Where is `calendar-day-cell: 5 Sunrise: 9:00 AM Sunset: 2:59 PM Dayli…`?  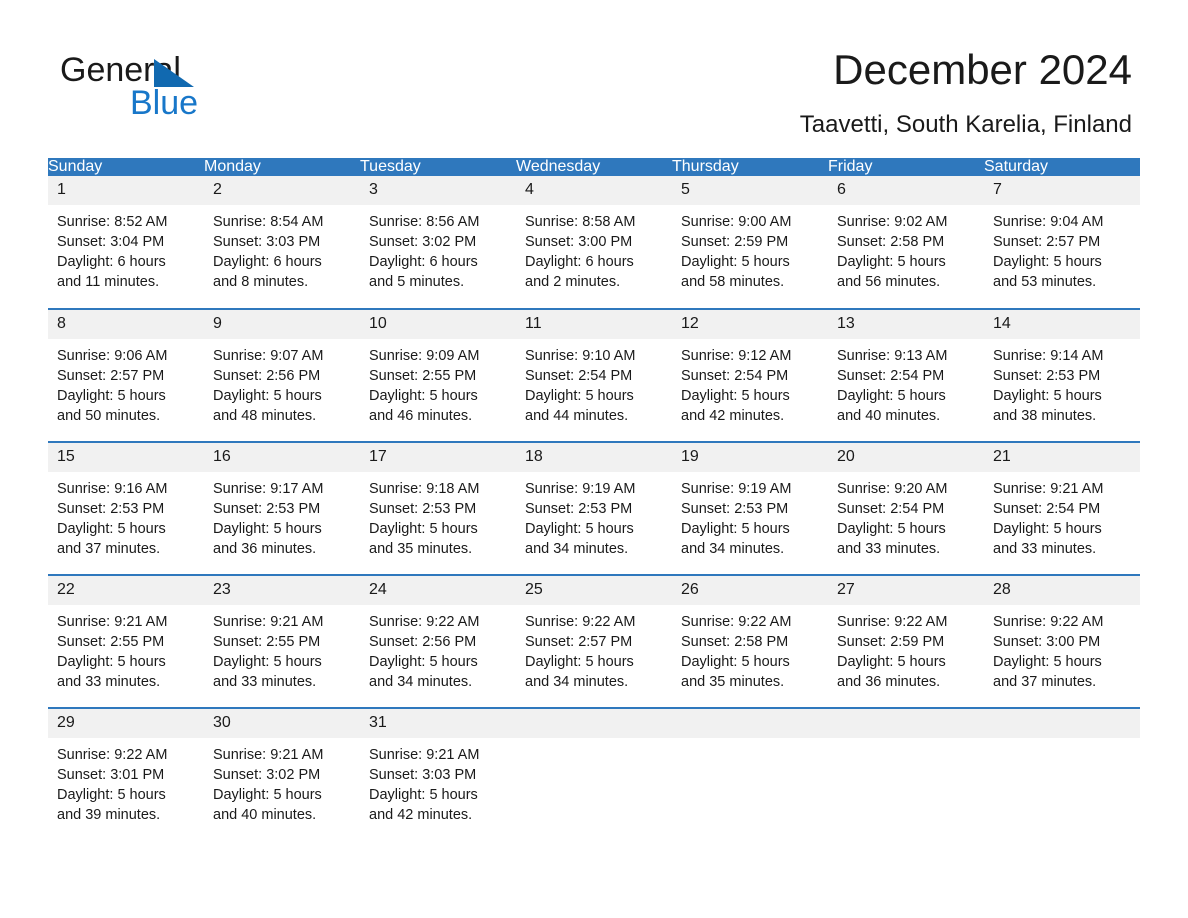 calendar-day-cell: 5 Sunrise: 9:00 AM Sunset: 2:59 PM Dayli… is located at coordinates (750, 242).